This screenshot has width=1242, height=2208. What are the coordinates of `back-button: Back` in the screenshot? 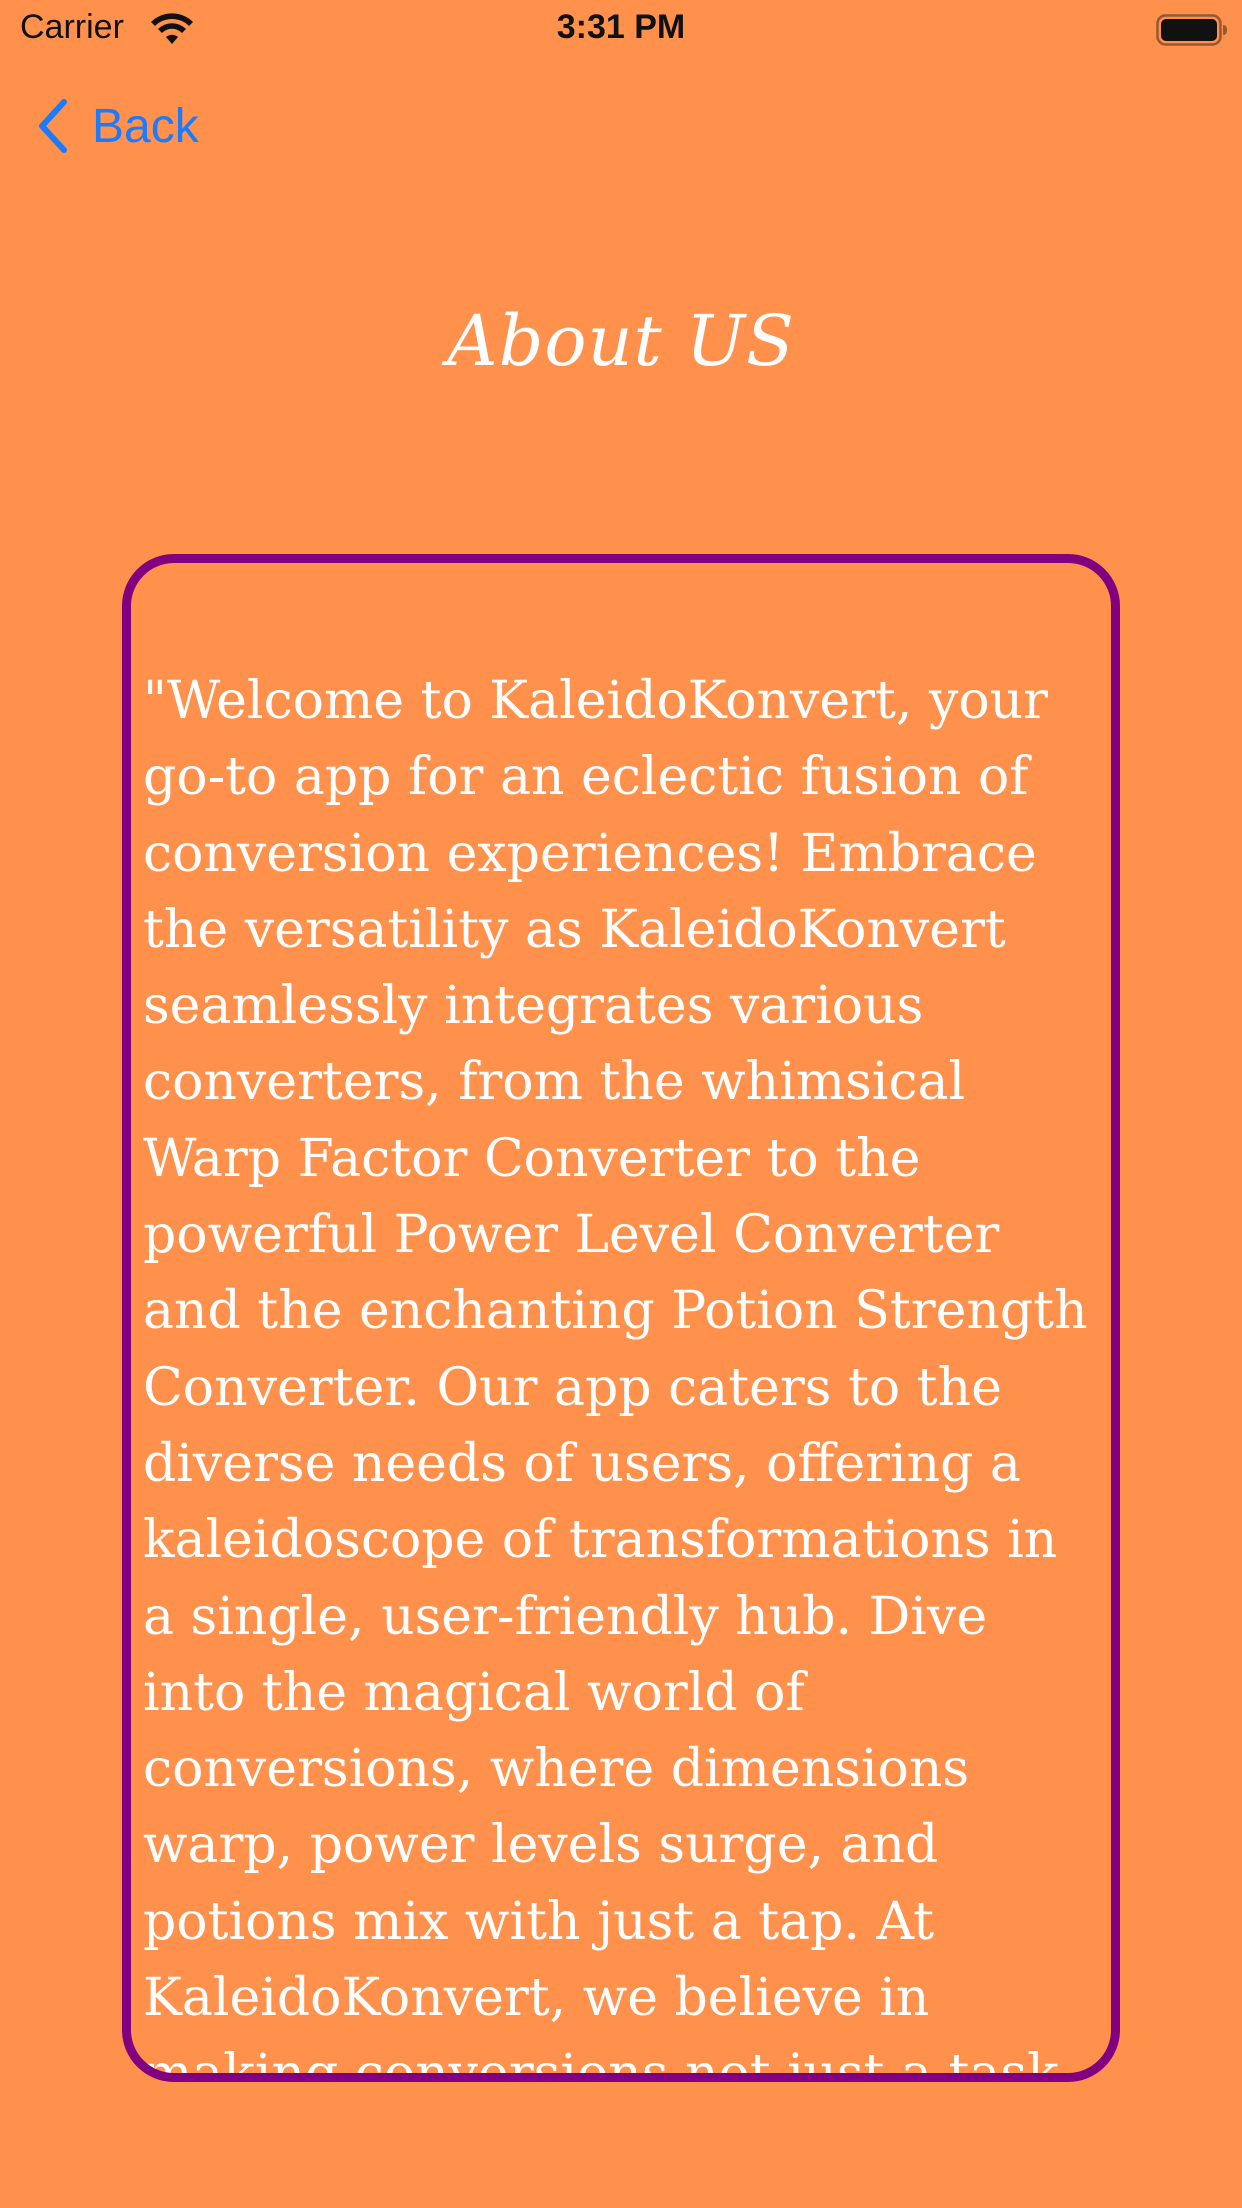 It's located at (117, 126).